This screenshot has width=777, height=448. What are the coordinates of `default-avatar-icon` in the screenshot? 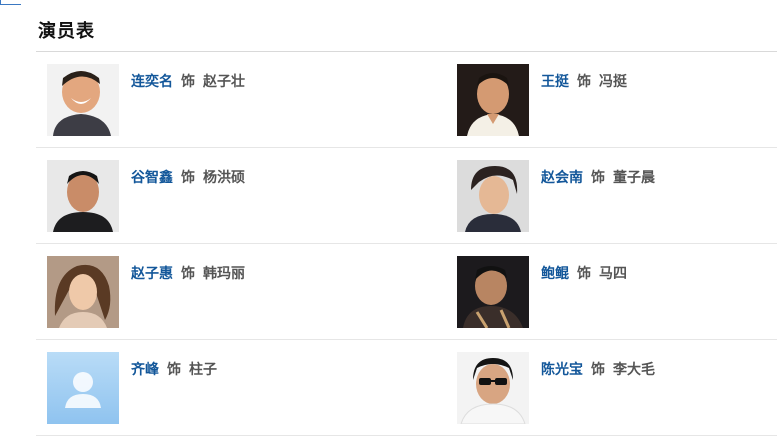 It's located at (83, 388).